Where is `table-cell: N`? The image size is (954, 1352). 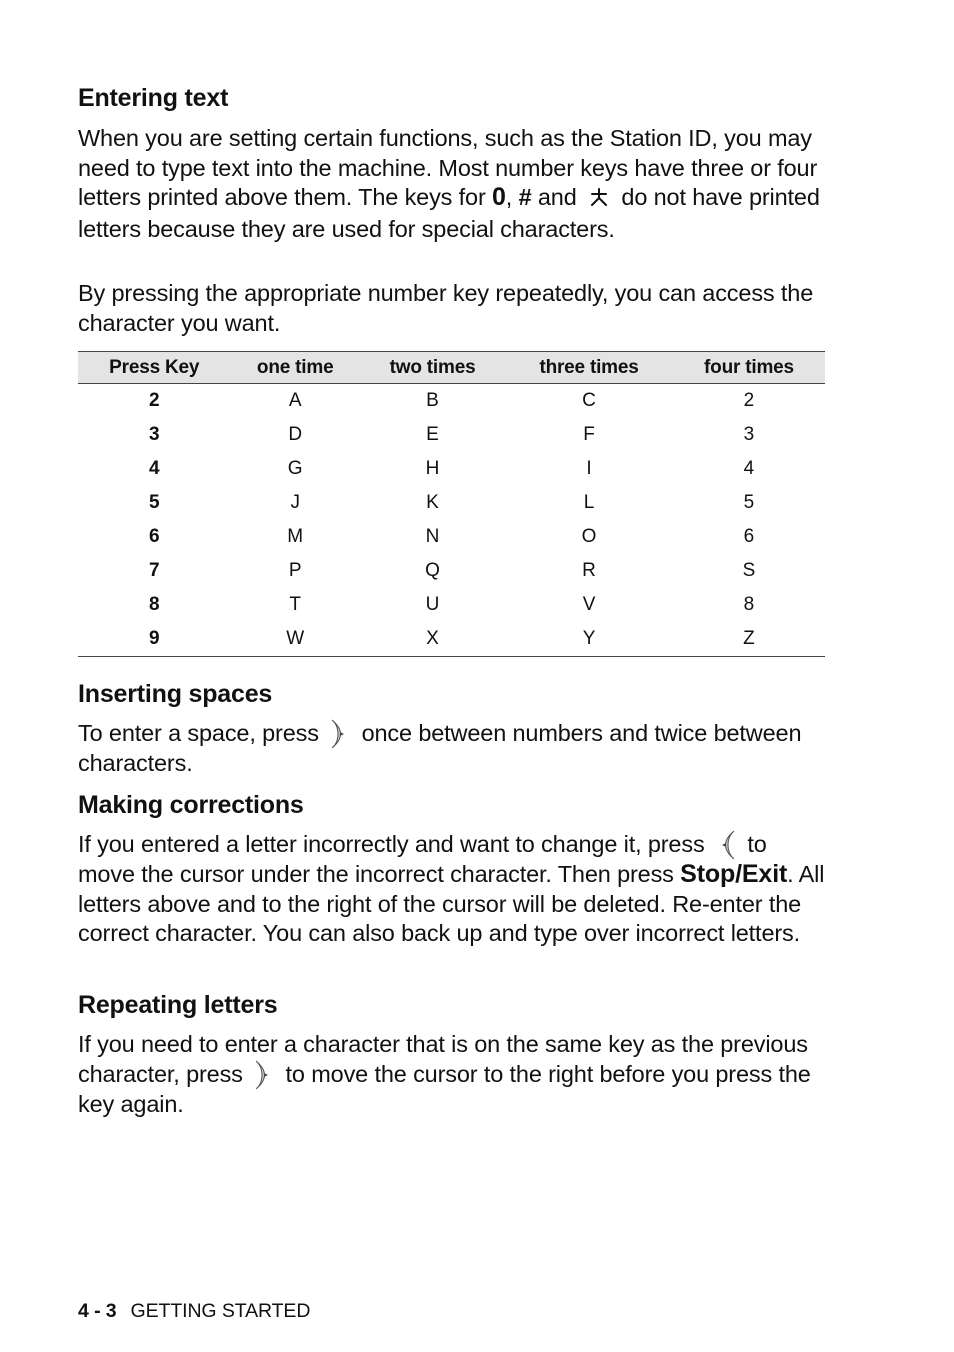 table-cell: N is located at coordinates (432, 536).